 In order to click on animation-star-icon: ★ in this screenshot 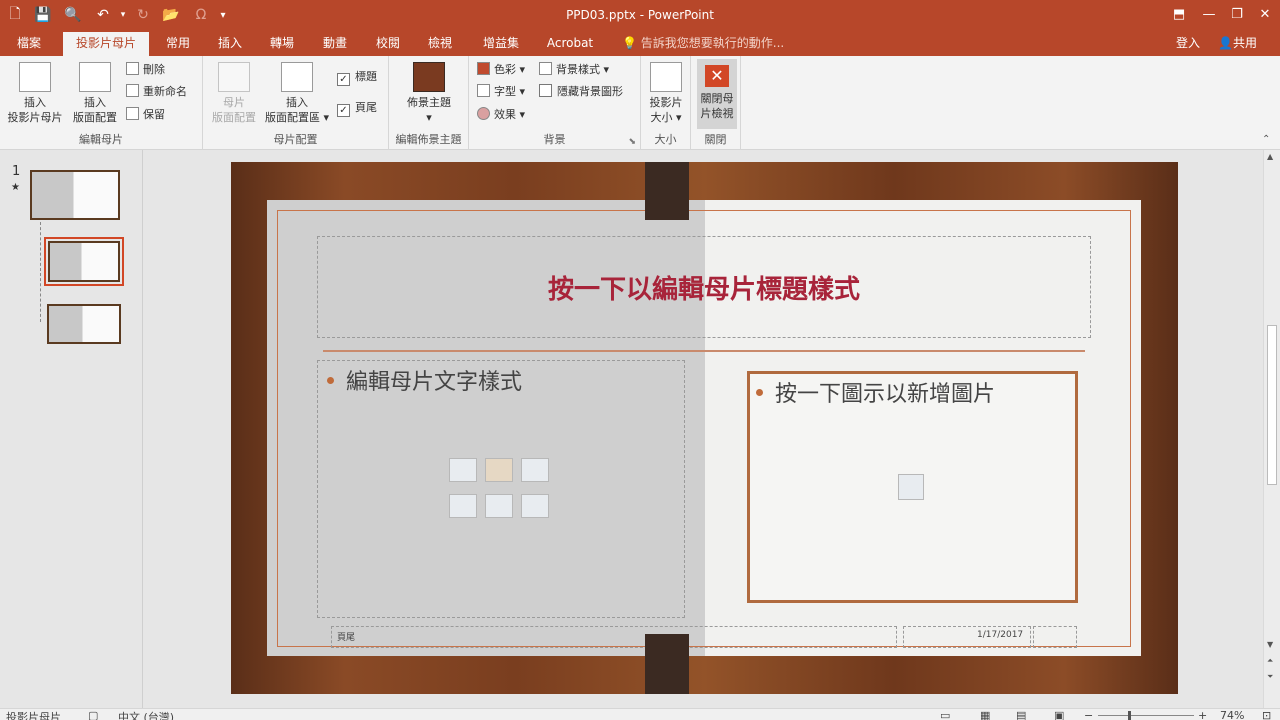, I will do `click(15, 187)`.